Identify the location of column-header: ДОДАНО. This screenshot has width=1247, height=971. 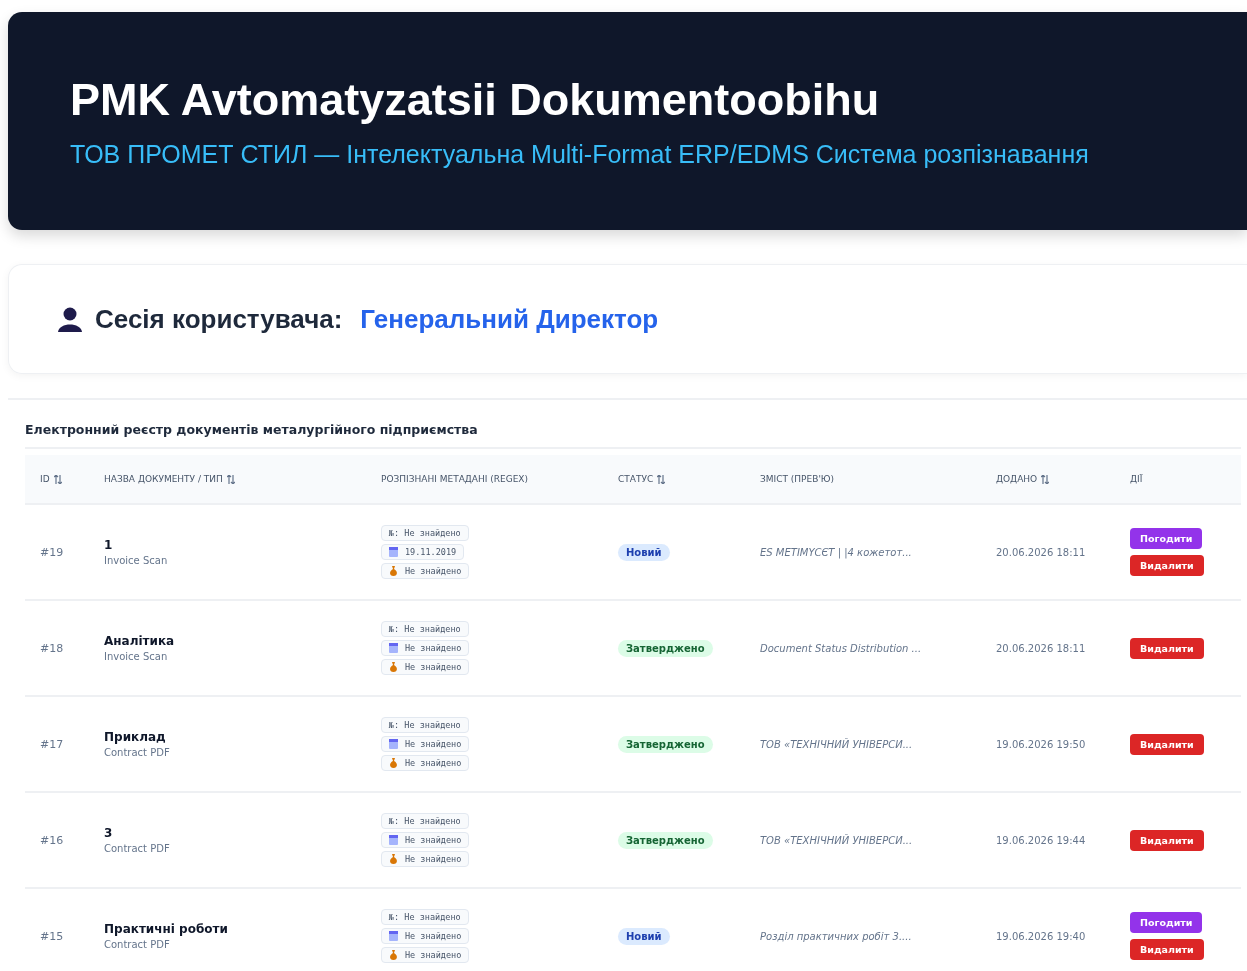
(1017, 479).